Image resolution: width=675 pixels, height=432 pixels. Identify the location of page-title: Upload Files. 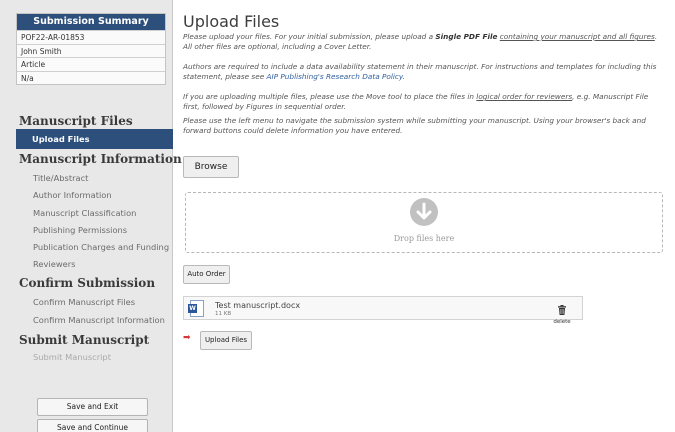
(231, 21).